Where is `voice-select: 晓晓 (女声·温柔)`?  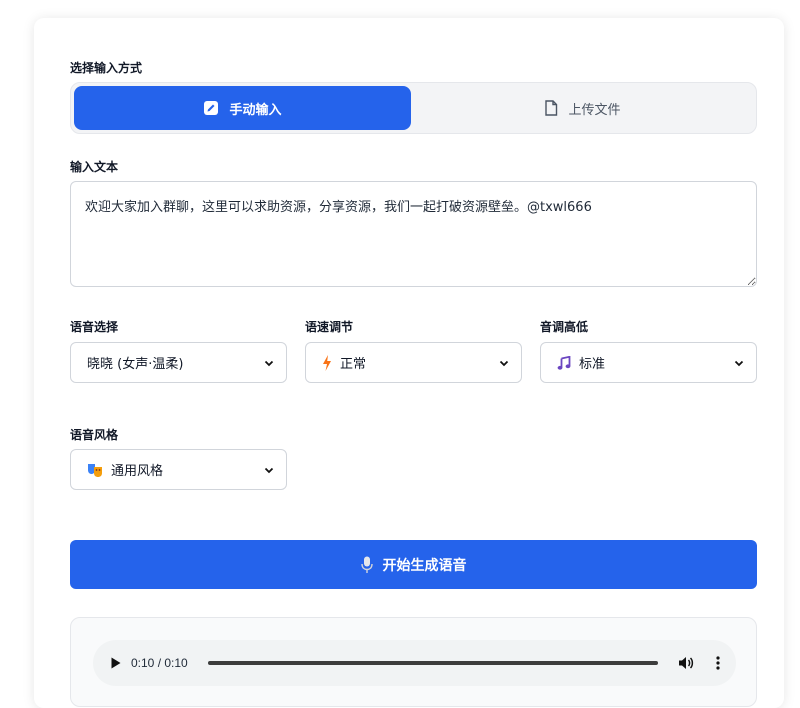
voice-select: 晓晓 (女声·温柔) is located at coordinates (178, 362).